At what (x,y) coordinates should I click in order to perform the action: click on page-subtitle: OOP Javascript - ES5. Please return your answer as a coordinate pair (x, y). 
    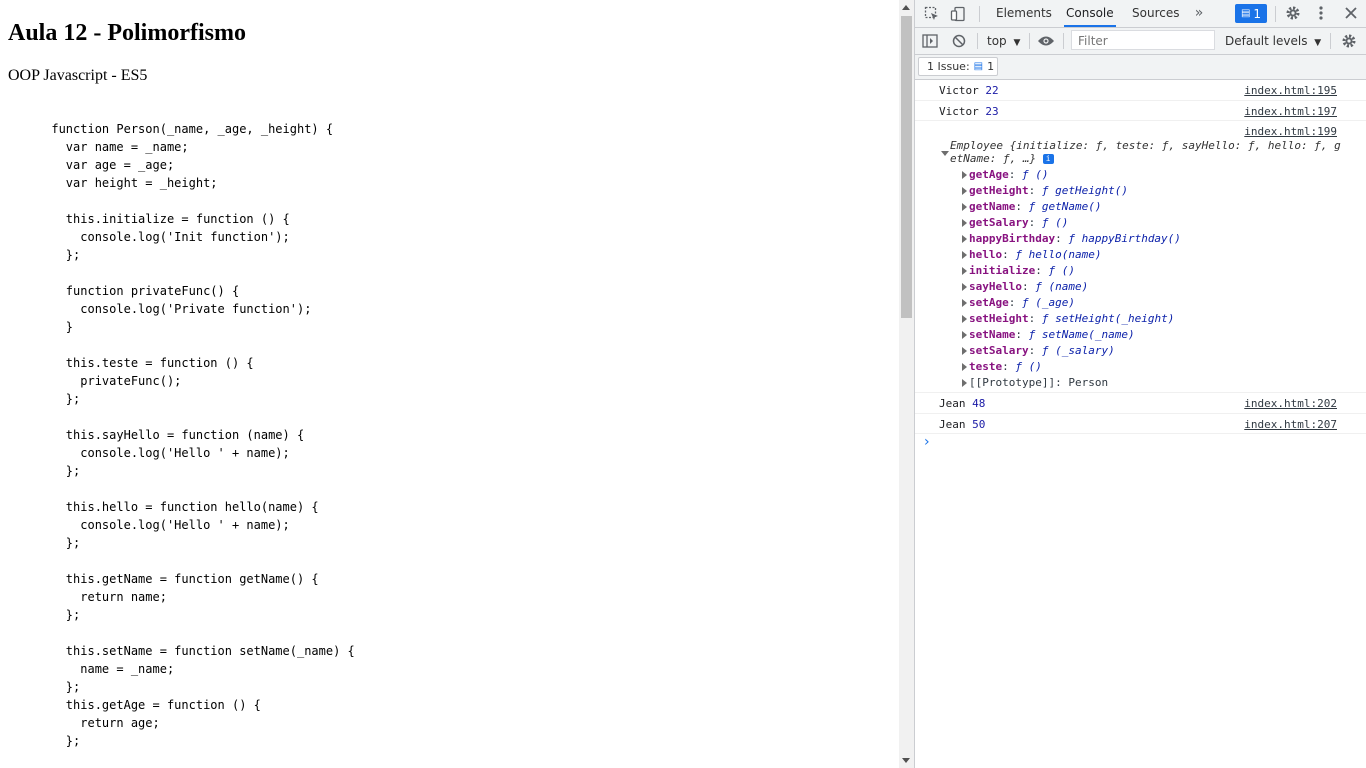
    Looking at the image, I should click on (78, 75).